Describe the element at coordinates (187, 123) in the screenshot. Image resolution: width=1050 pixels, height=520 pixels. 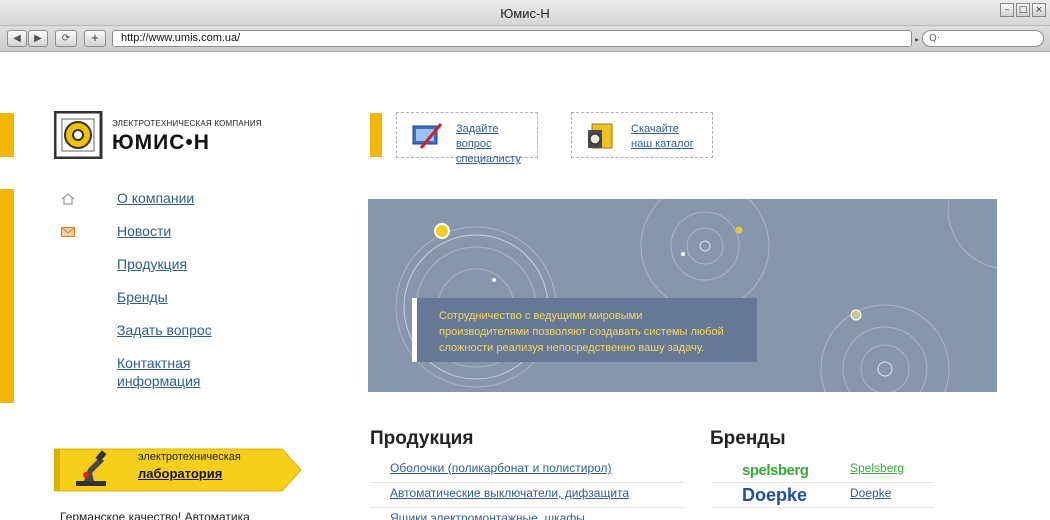
I see `logo-caption: ЭЛЕКТРОТЕХНИЧЕСКАЯ КОМПАНИЯ` at that location.